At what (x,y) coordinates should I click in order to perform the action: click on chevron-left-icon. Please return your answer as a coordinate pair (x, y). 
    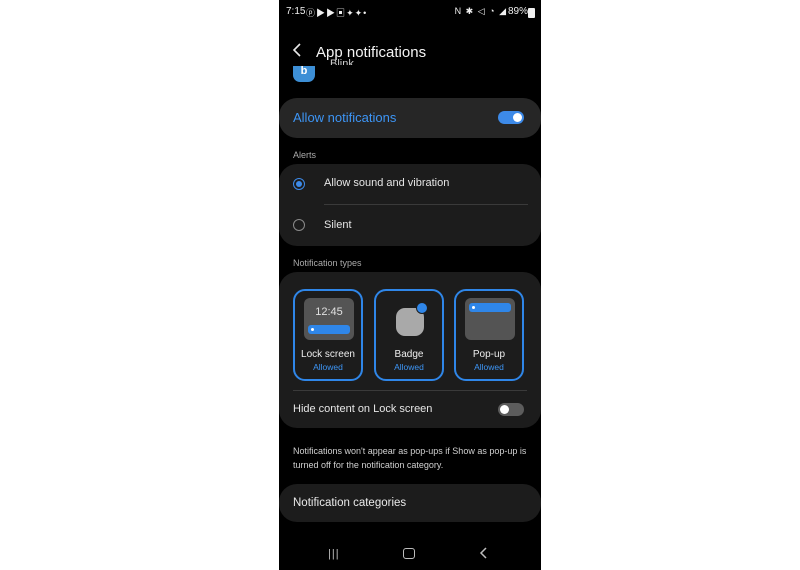
    Looking at the image, I should click on (296, 50).